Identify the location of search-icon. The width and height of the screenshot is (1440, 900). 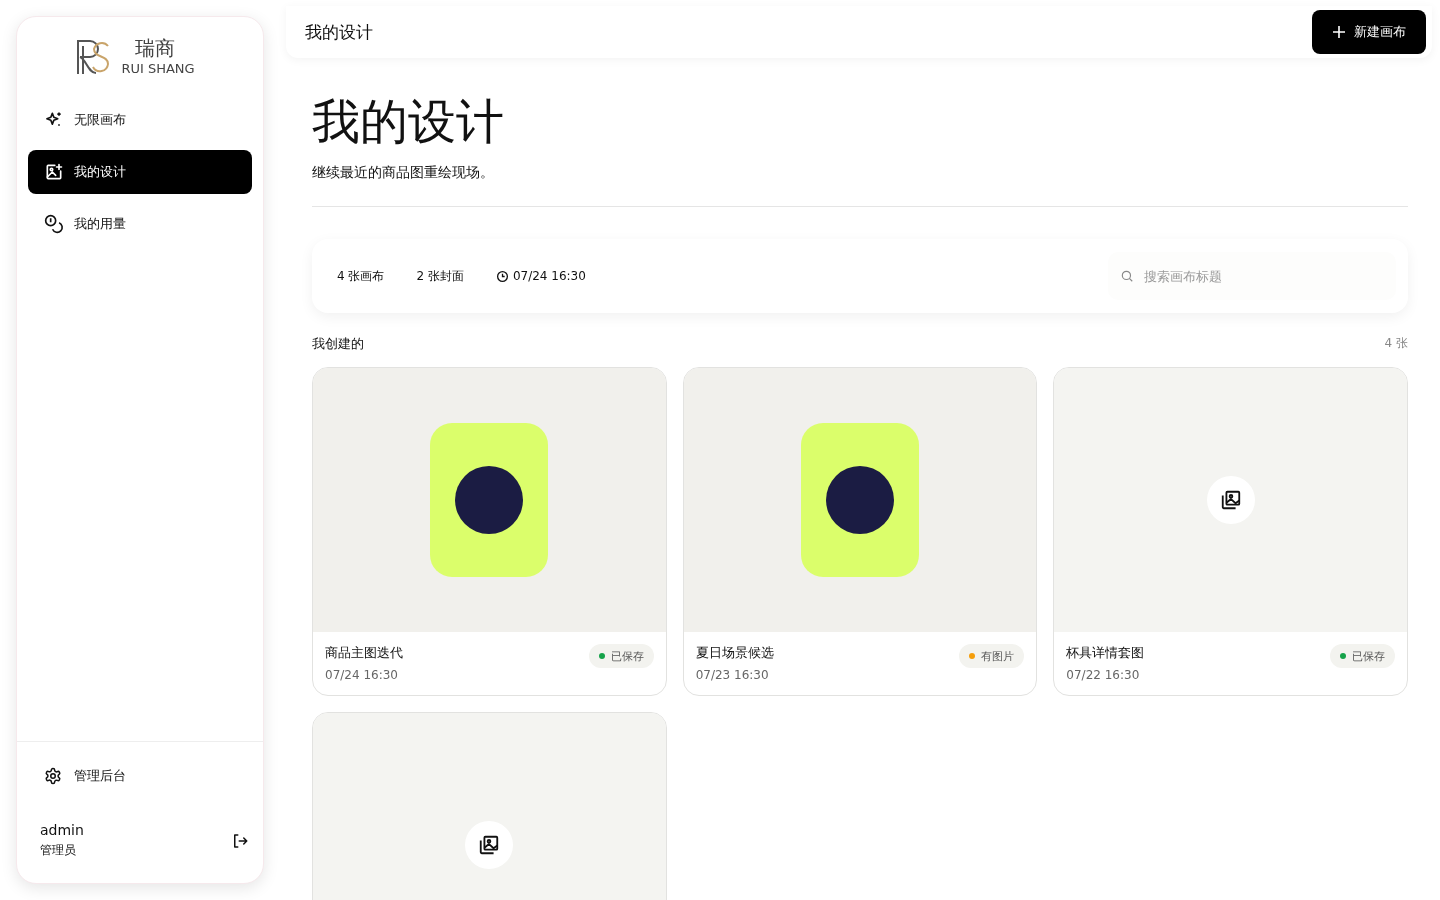
(1127, 276).